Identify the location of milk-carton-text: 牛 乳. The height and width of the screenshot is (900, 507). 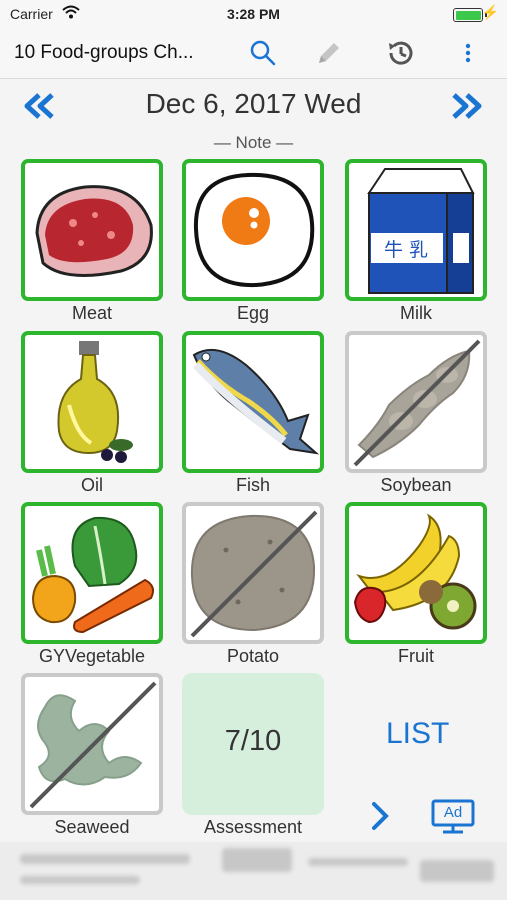
(406, 250).